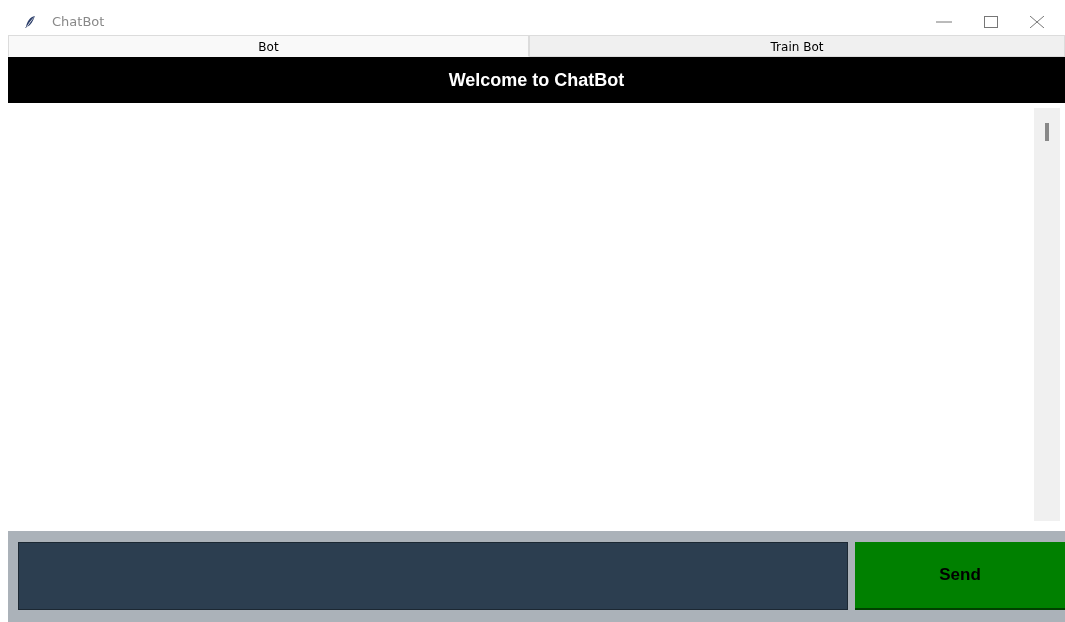 The width and height of the screenshot is (1065, 622). Describe the element at coordinates (960, 576) in the screenshot. I see `send-button: Send` at that location.